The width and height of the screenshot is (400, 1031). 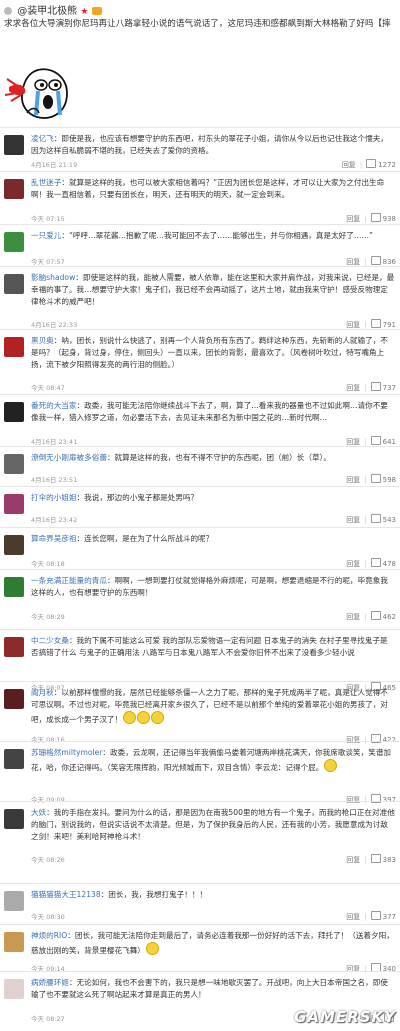 I want to click on comment-actions: 回复 | 543, so click(x=371, y=519).